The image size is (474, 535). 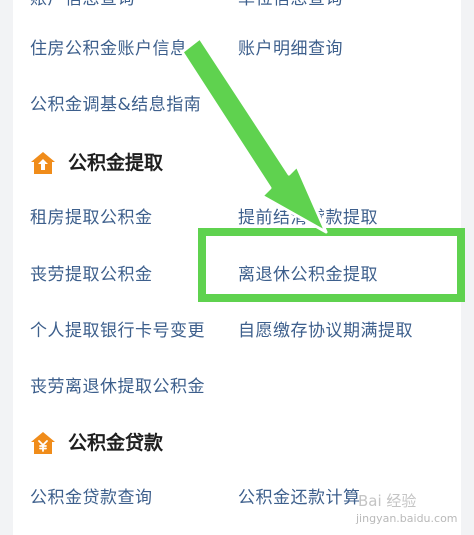 I want to click on watermark-url: jingyan.baidu.com, so click(x=407, y=518).